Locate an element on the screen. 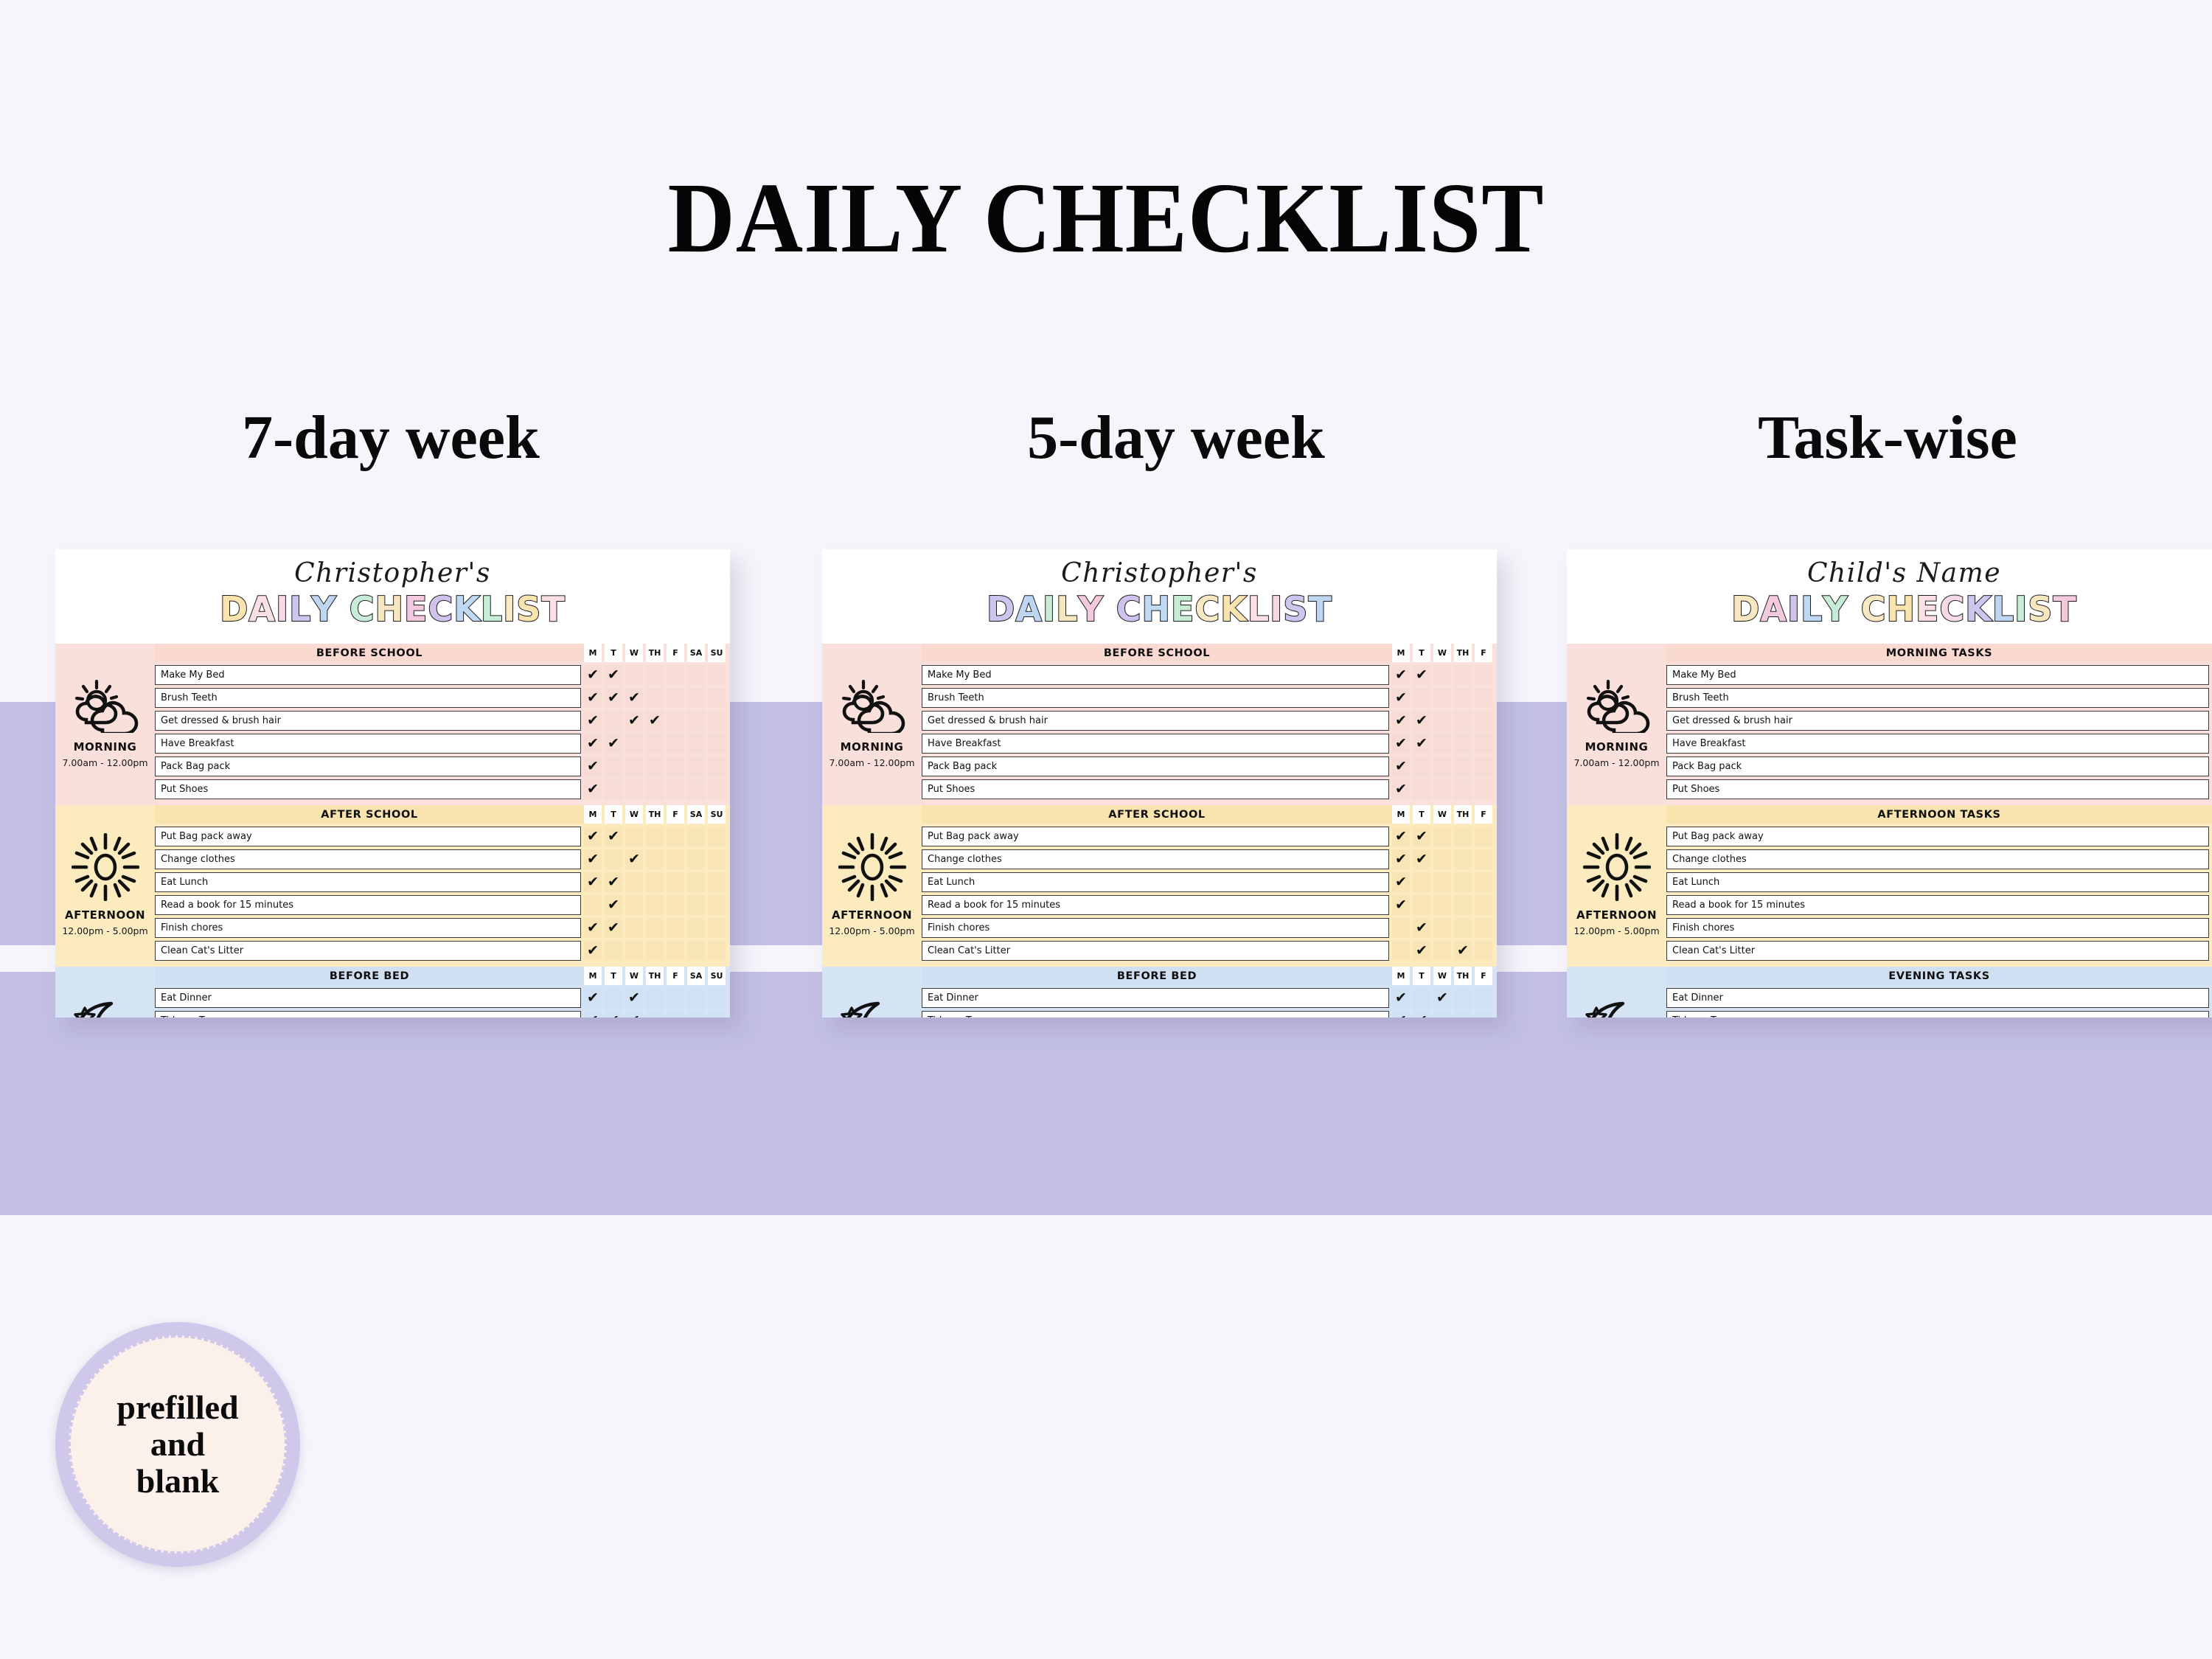 Image resolution: width=2212 pixels, height=1659 pixels. task-label: Finish chores is located at coordinates (368, 928).